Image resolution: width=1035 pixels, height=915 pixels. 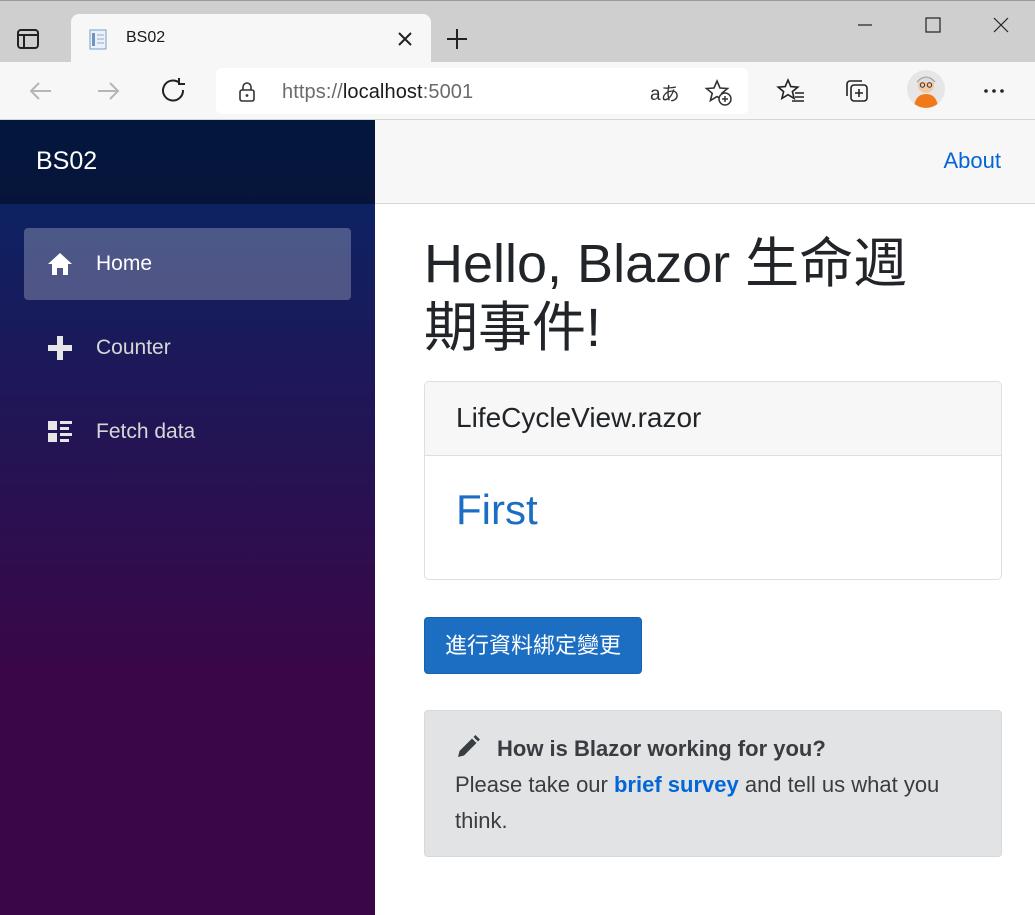 I want to click on nav-item-home: Home, so click(x=187, y=264).